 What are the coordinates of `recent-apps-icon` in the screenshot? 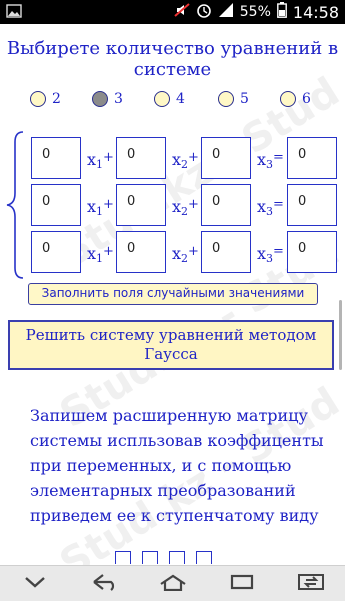 It's located at (242, 584).